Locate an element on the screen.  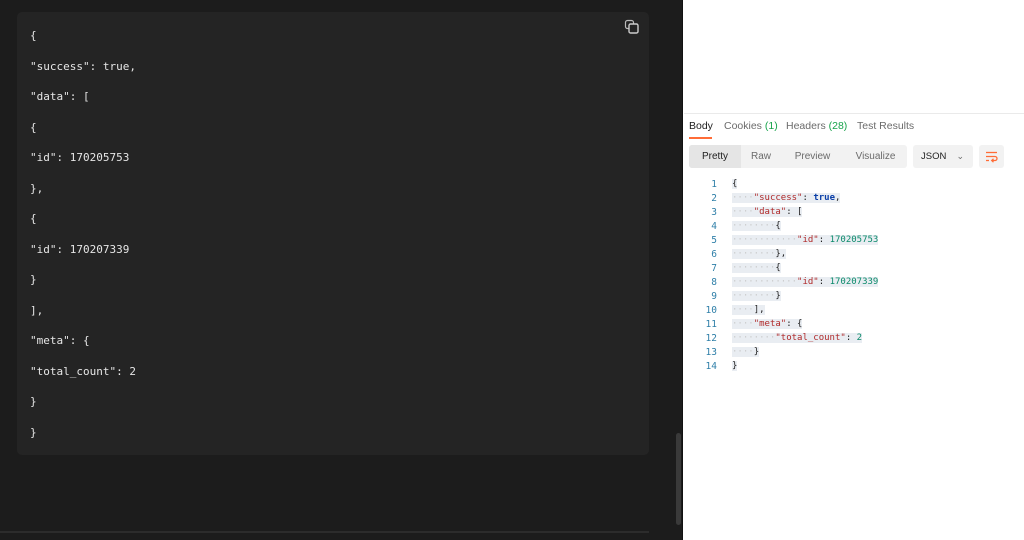
line-number: 2 is located at coordinates (714, 198).